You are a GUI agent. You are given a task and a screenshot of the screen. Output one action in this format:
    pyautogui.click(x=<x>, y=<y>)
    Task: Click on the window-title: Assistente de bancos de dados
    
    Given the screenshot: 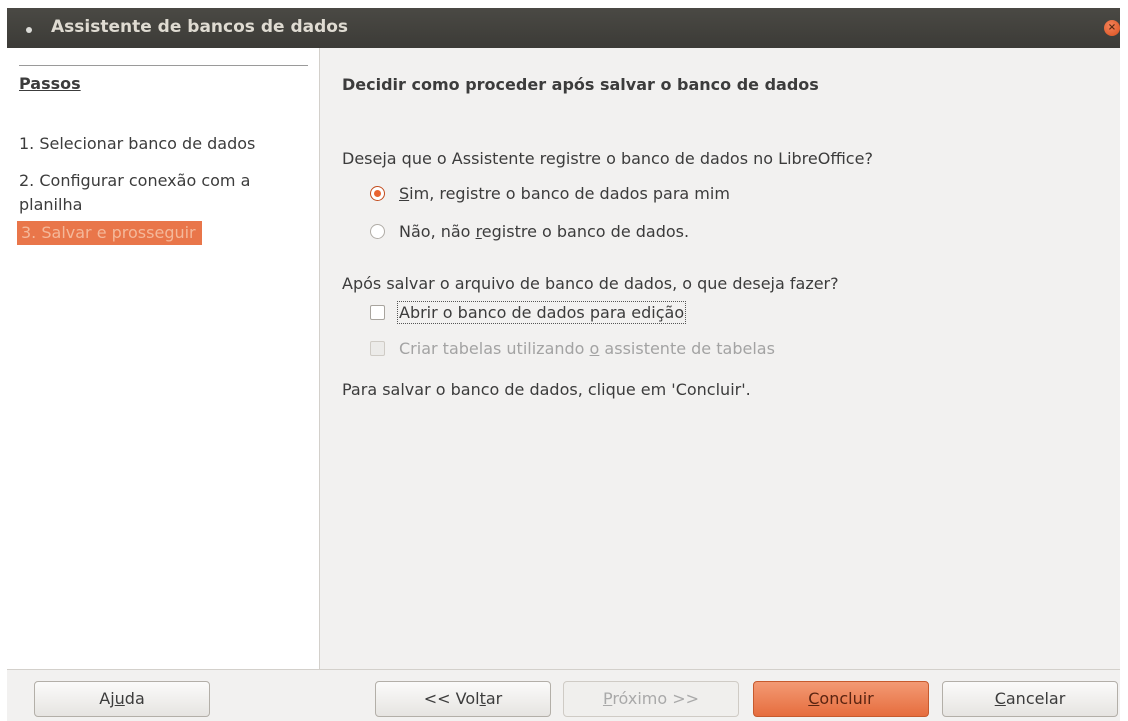 What is the action you would take?
    pyautogui.click(x=200, y=27)
    